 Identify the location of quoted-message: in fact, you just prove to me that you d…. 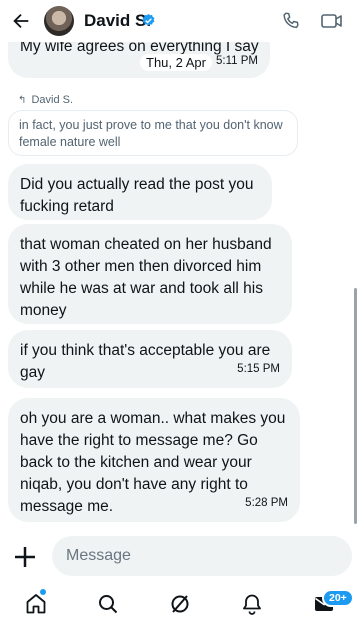
(153, 133).